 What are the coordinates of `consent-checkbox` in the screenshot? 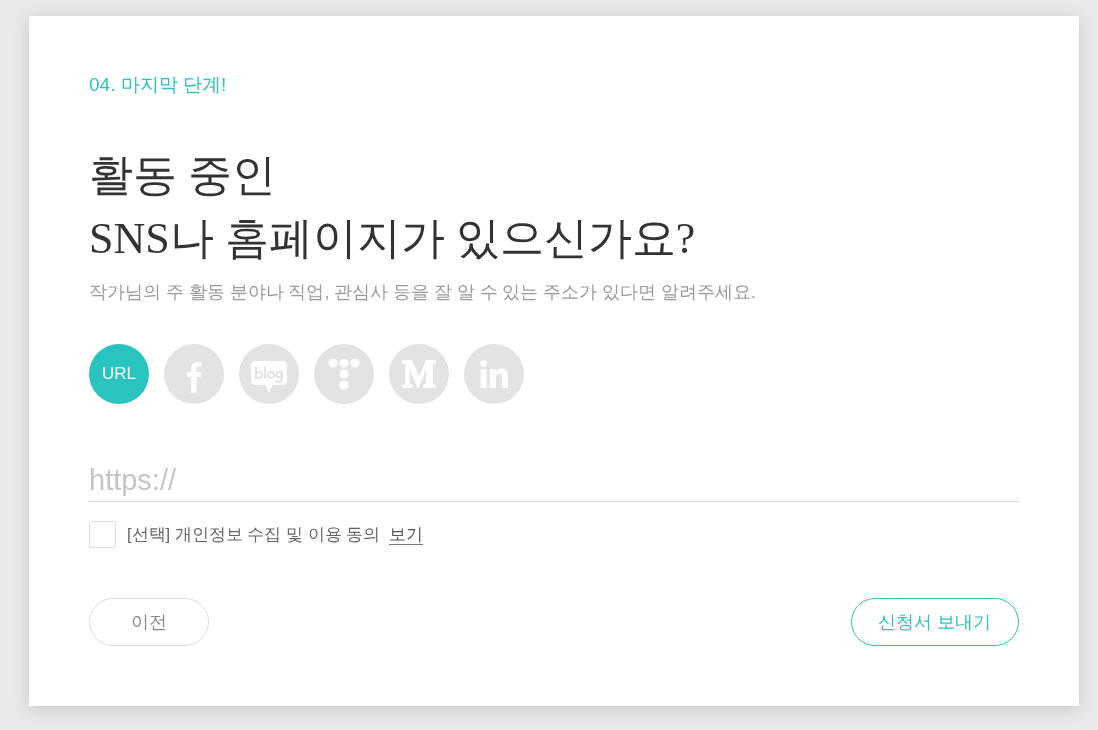 It's located at (102, 534).